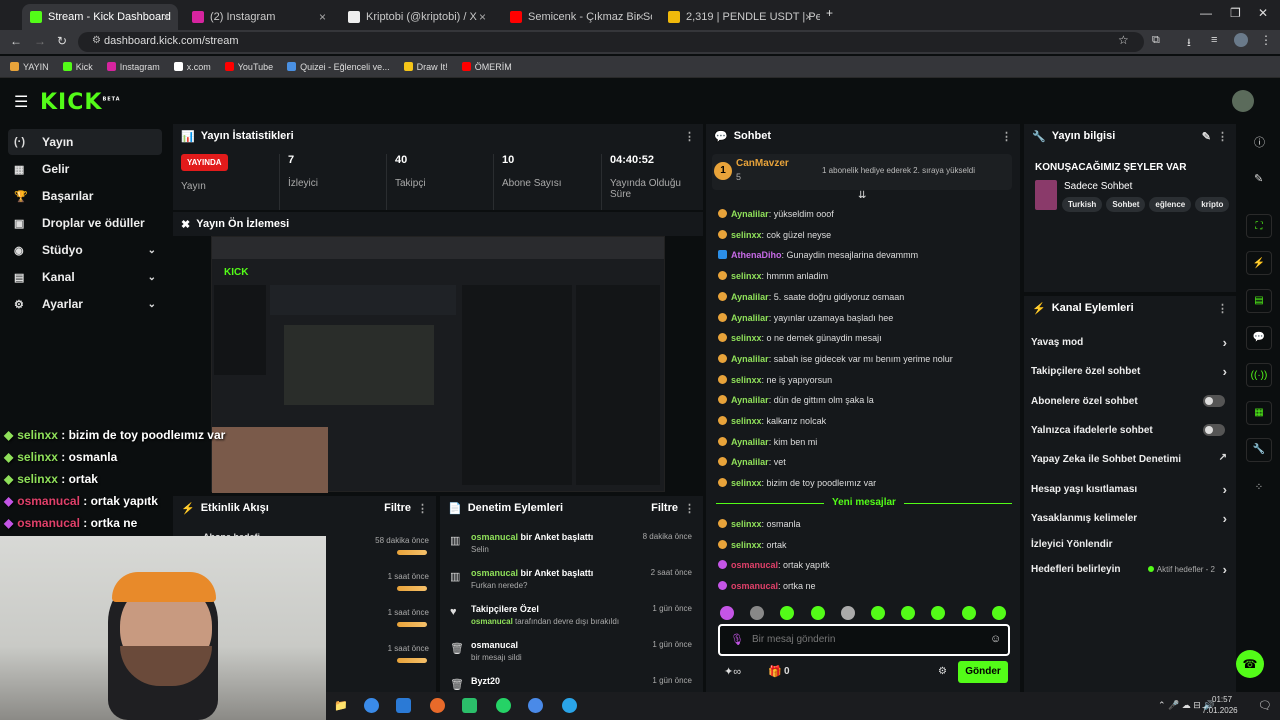  Describe the element at coordinates (577, 17) in the screenshot. I see `tab-3: Semicenk - Çıkmaz Bir Sokak×` at that location.